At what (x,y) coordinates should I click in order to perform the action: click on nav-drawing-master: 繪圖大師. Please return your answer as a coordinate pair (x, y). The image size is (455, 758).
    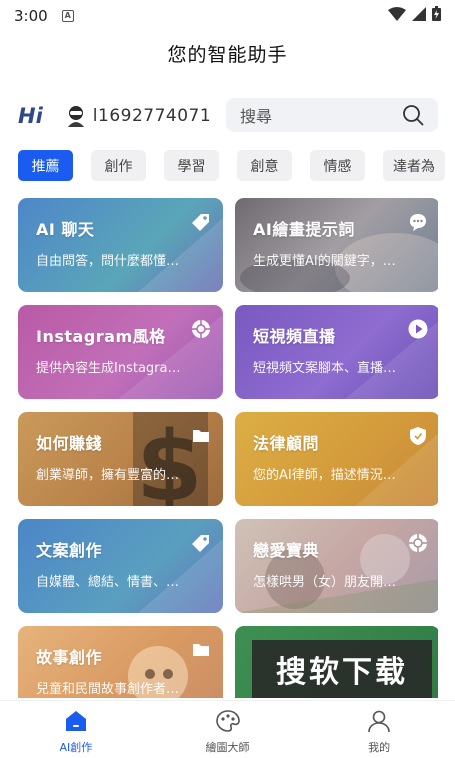
    Looking at the image, I should click on (228, 729).